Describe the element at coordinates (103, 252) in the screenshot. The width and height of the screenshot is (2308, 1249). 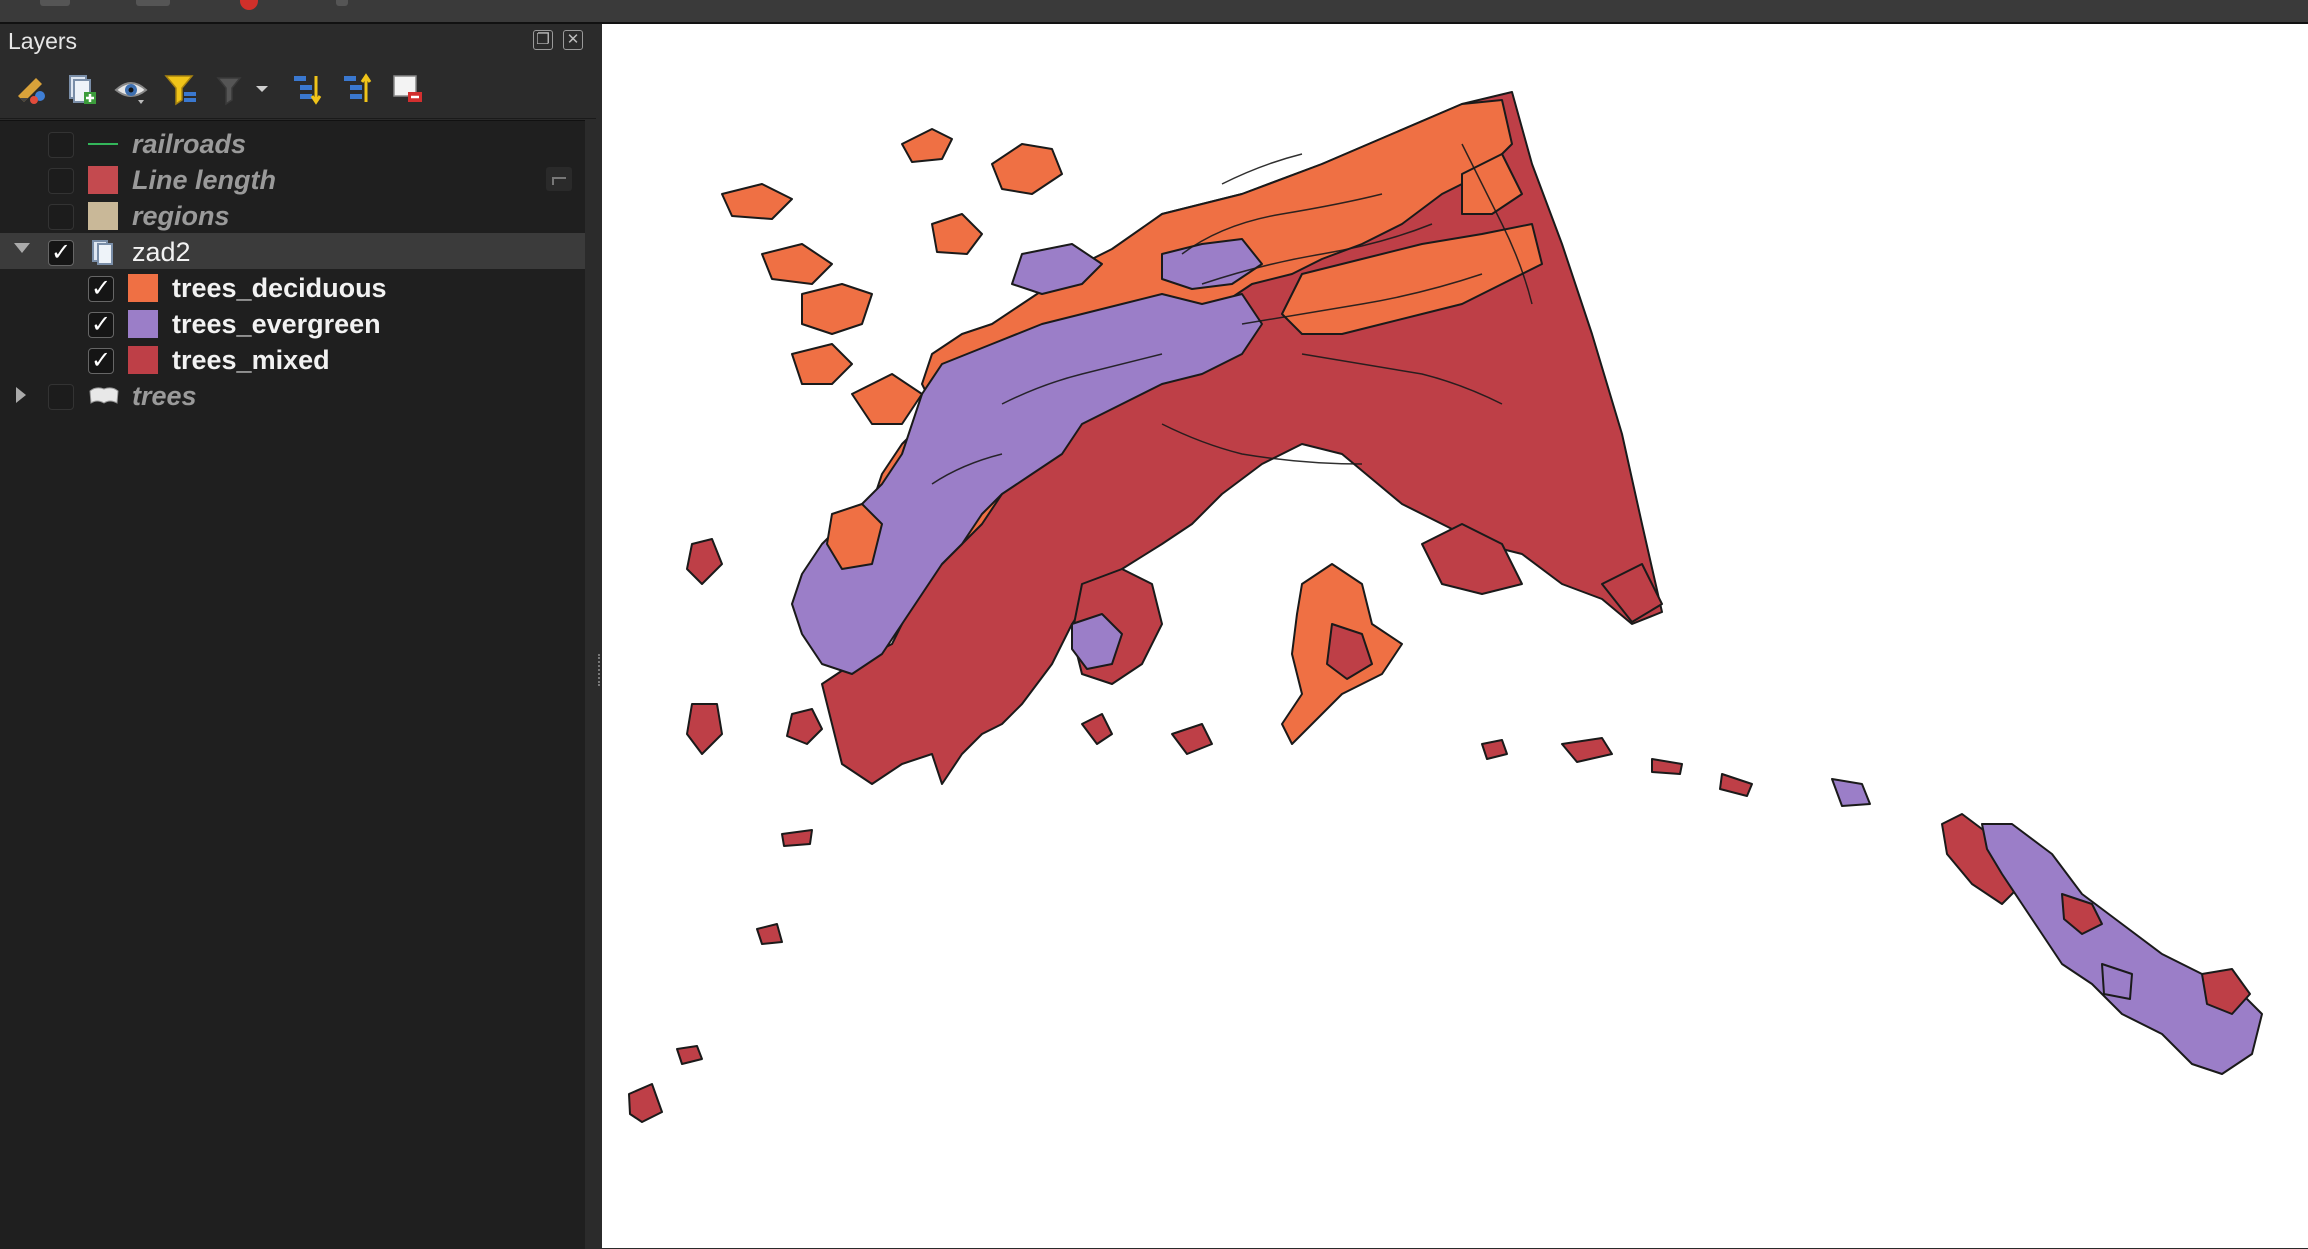
I see `layer-group-icon` at that location.